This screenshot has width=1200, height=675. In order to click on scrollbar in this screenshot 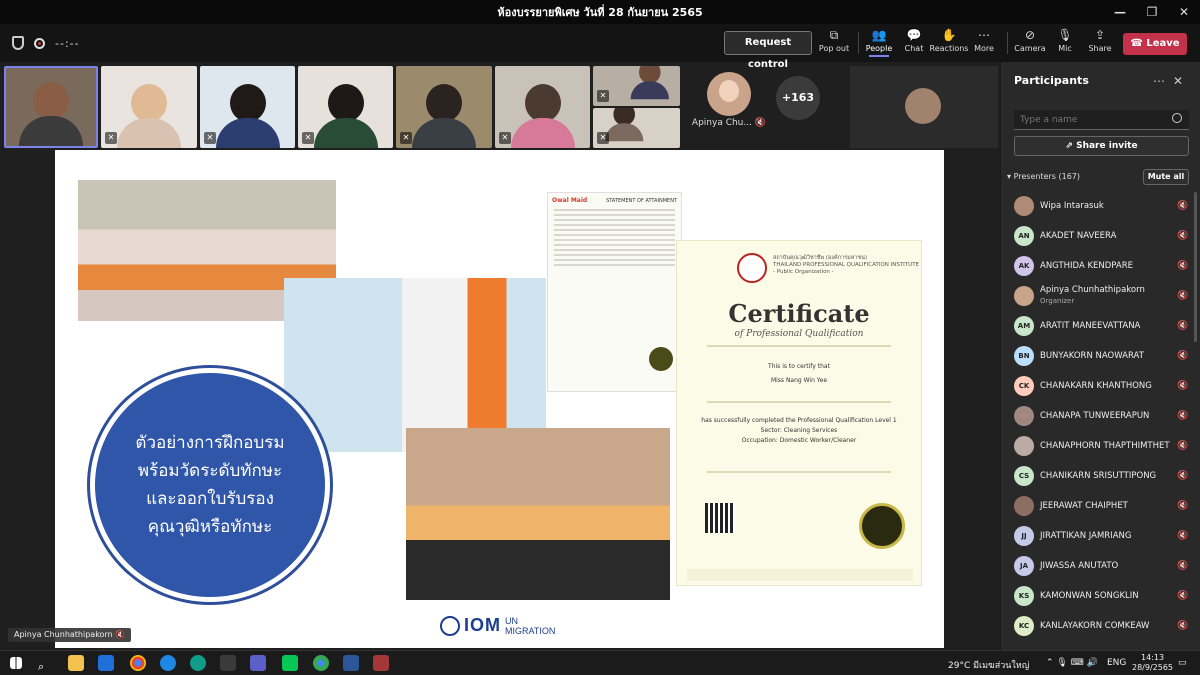, I will do `click(1195, 267)`.